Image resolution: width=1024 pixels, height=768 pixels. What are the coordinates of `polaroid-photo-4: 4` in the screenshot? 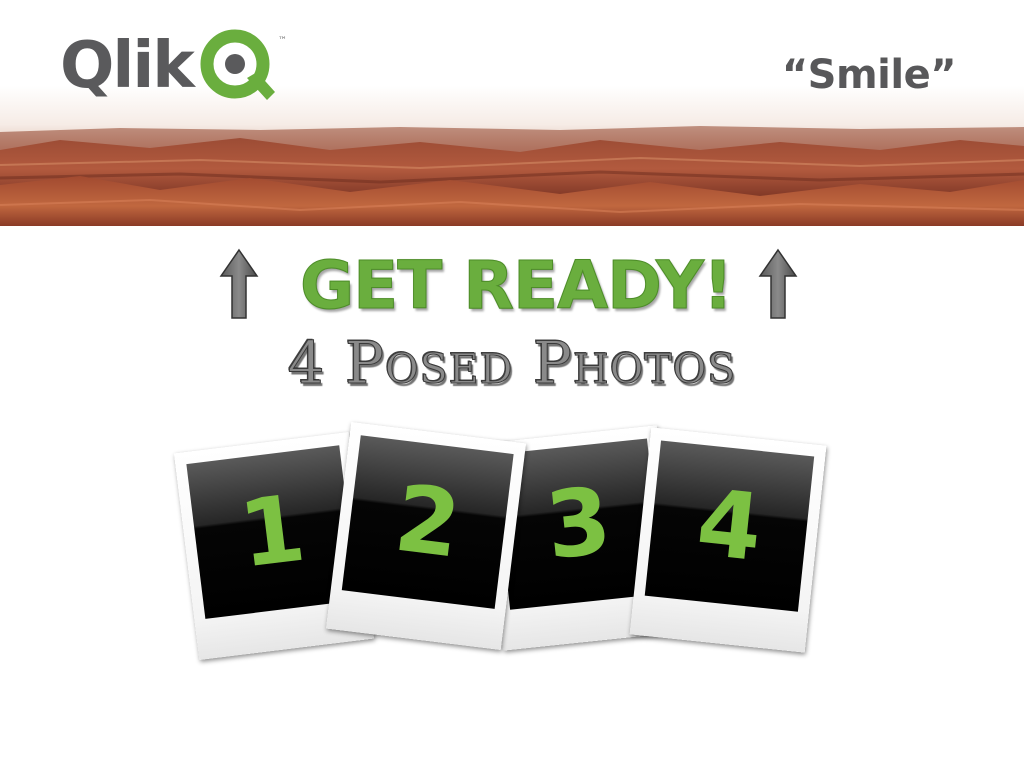 It's located at (728, 540).